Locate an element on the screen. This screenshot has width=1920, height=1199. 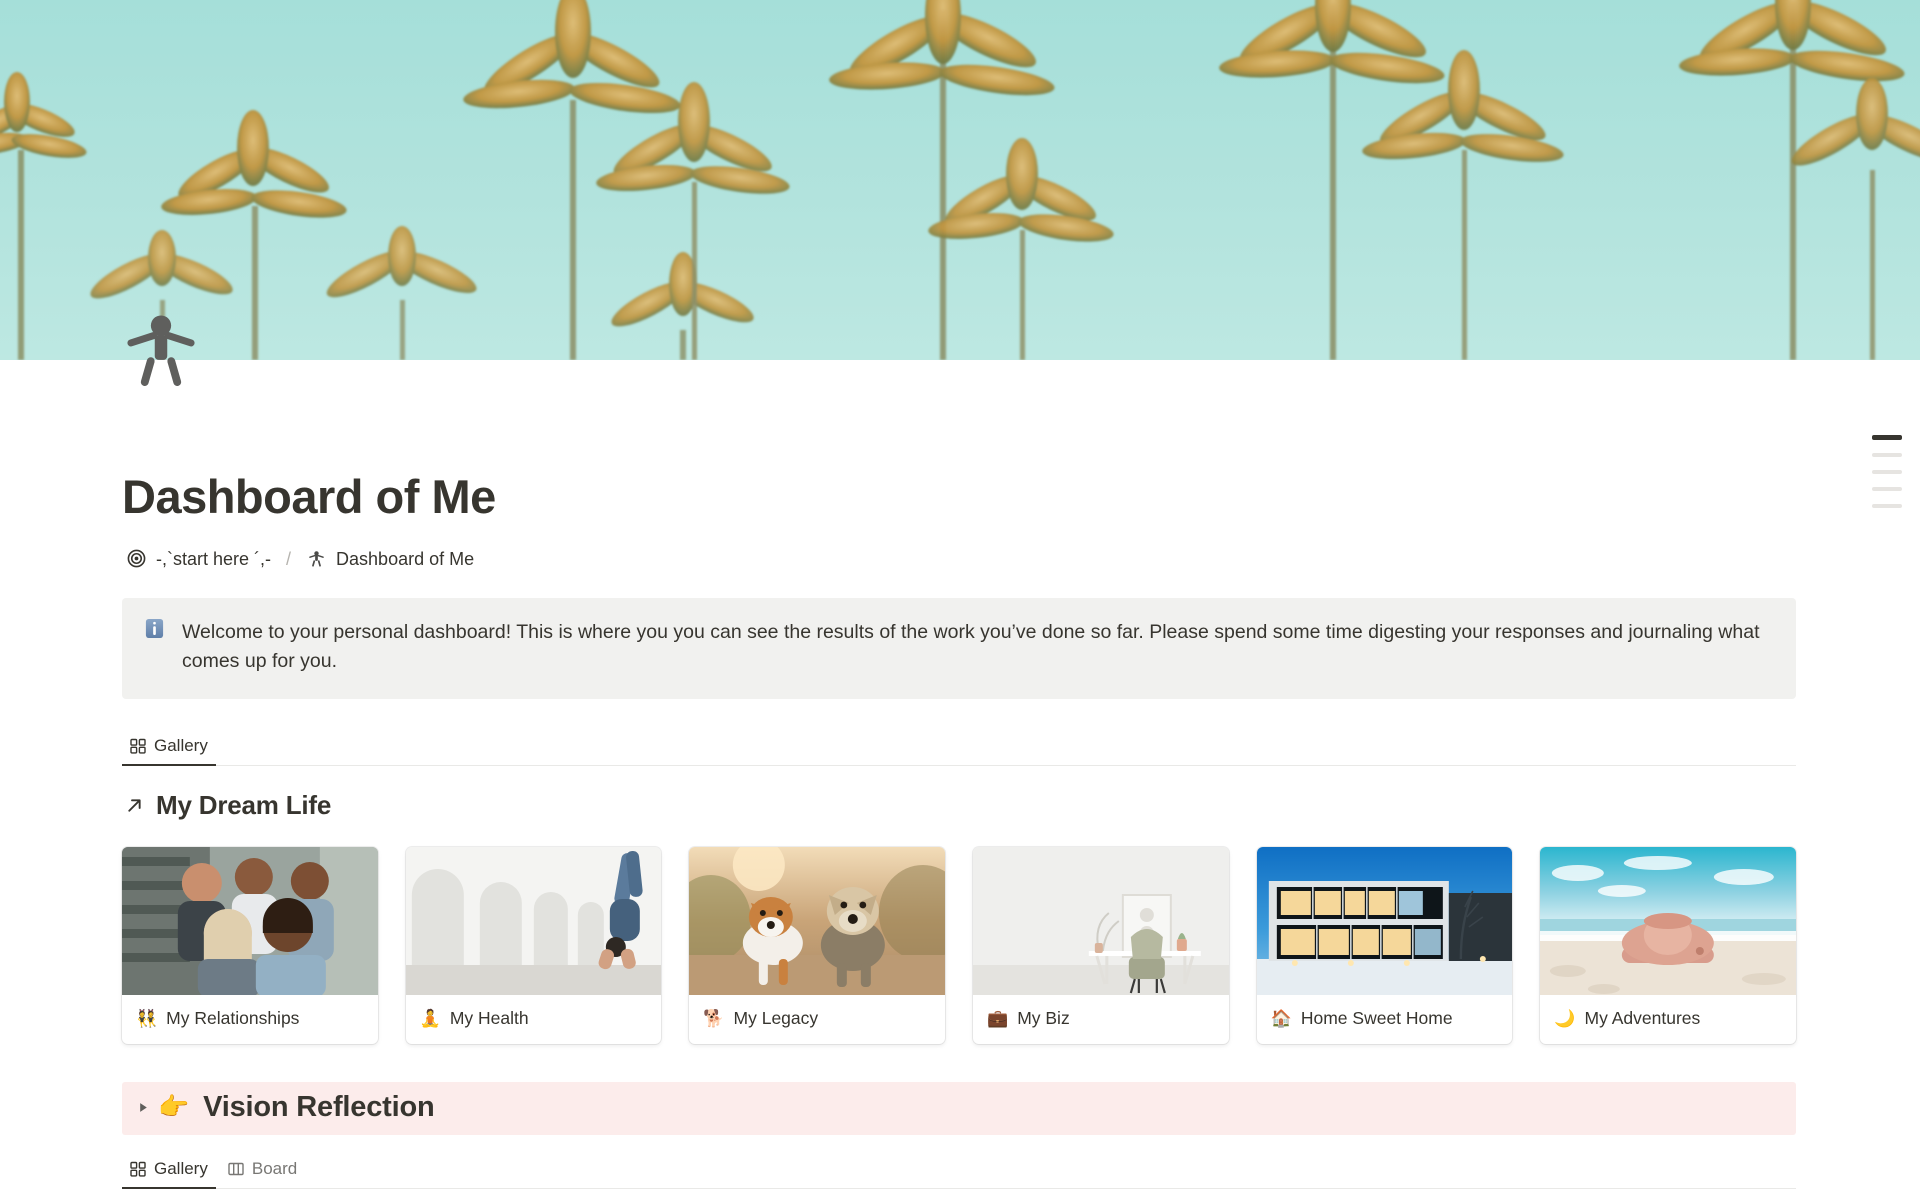
breadcrumb: -,`start here ´,- / Dashboard of Me is located at coordinates (962, 559).